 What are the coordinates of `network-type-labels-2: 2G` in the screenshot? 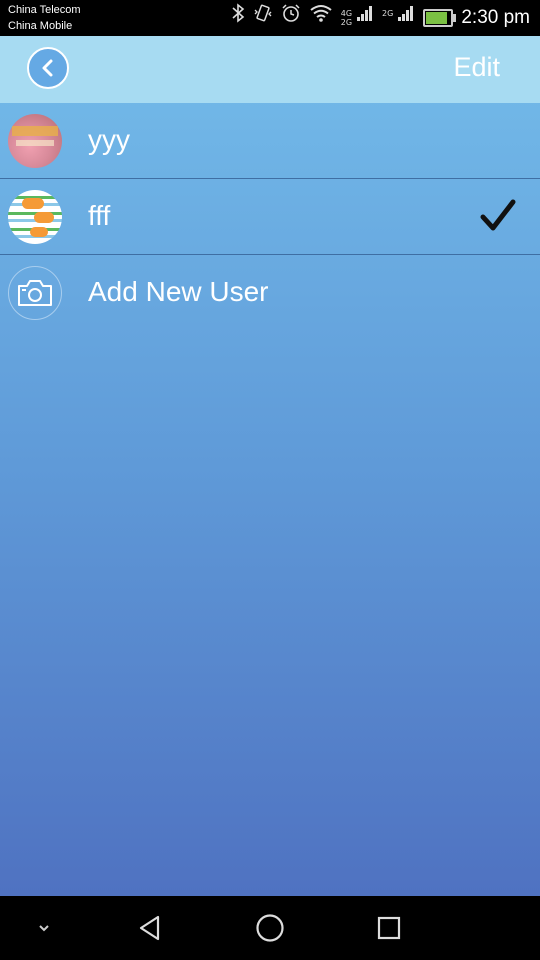 It's located at (388, 18).